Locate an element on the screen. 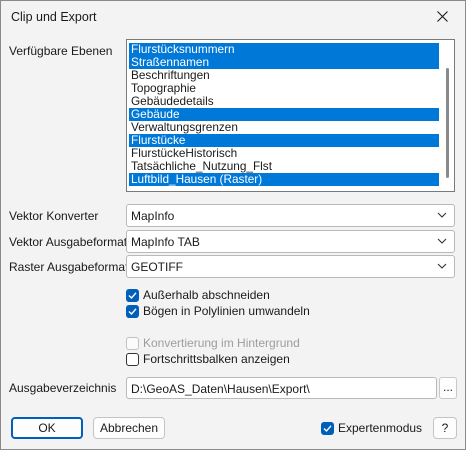 Image resolution: width=466 pixels, height=450 pixels. expert-mode-checkbox: Expertenmodus is located at coordinates (371, 428).